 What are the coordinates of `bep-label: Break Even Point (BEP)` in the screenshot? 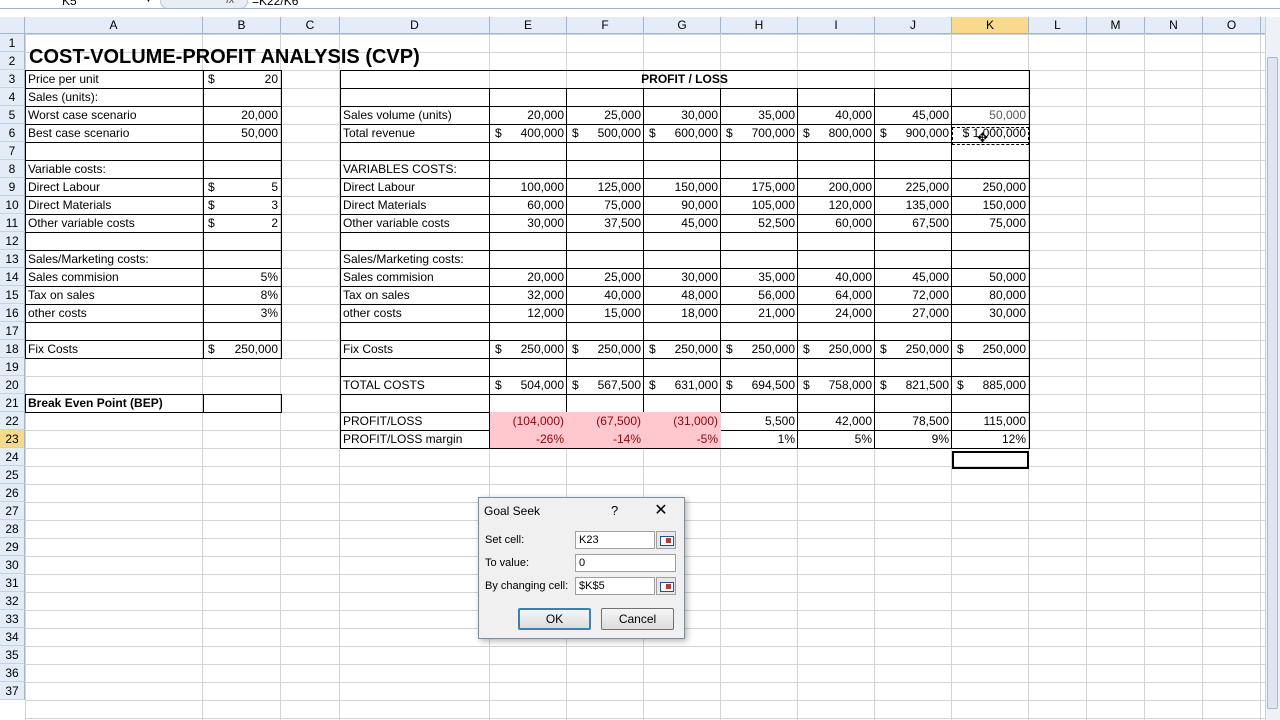 It's located at (114, 403).